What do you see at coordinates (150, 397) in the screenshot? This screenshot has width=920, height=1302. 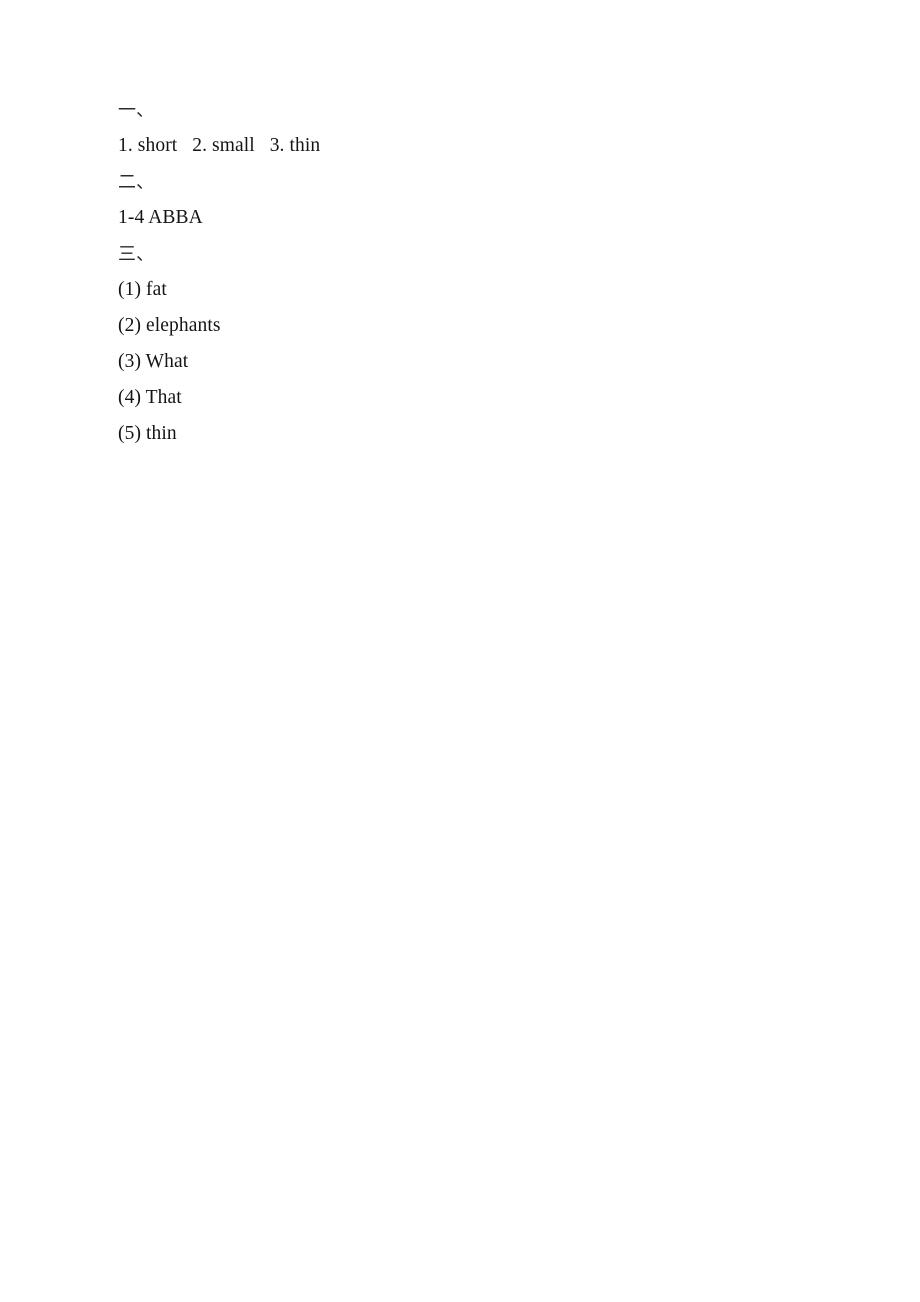 I see `section-three-answer-4: (4) That` at bounding box center [150, 397].